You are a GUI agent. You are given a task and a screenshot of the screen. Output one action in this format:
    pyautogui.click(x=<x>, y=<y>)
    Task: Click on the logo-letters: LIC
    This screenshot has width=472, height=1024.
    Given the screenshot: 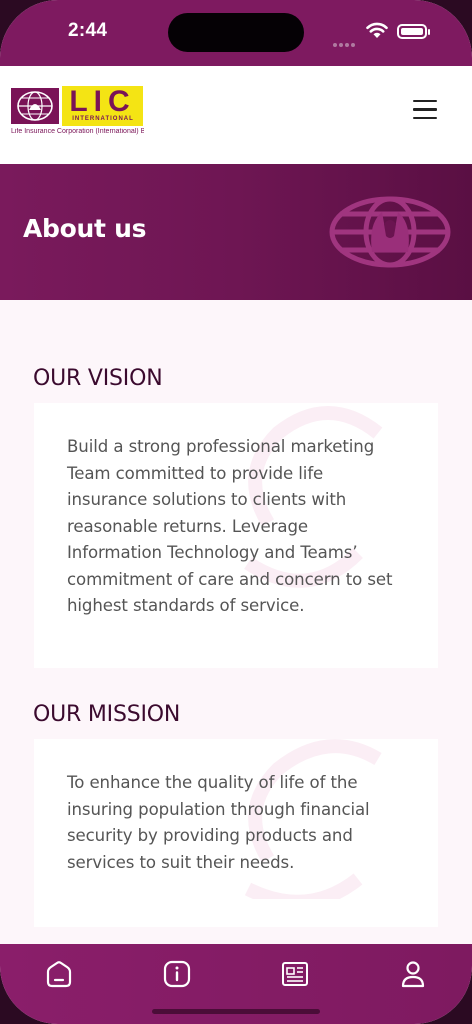 What is the action you would take?
    pyautogui.click(x=102, y=101)
    